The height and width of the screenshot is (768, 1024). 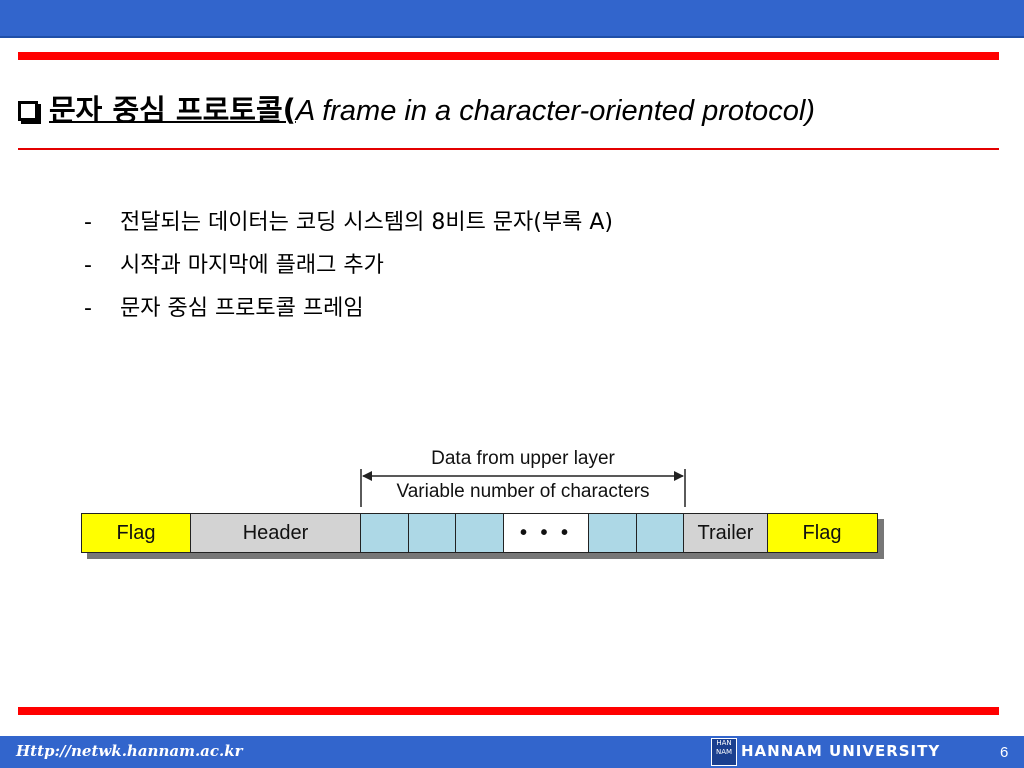 What do you see at coordinates (1004, 752) in the screenshot?
I see `page-number: 6` at bounding box center [1004, 752].